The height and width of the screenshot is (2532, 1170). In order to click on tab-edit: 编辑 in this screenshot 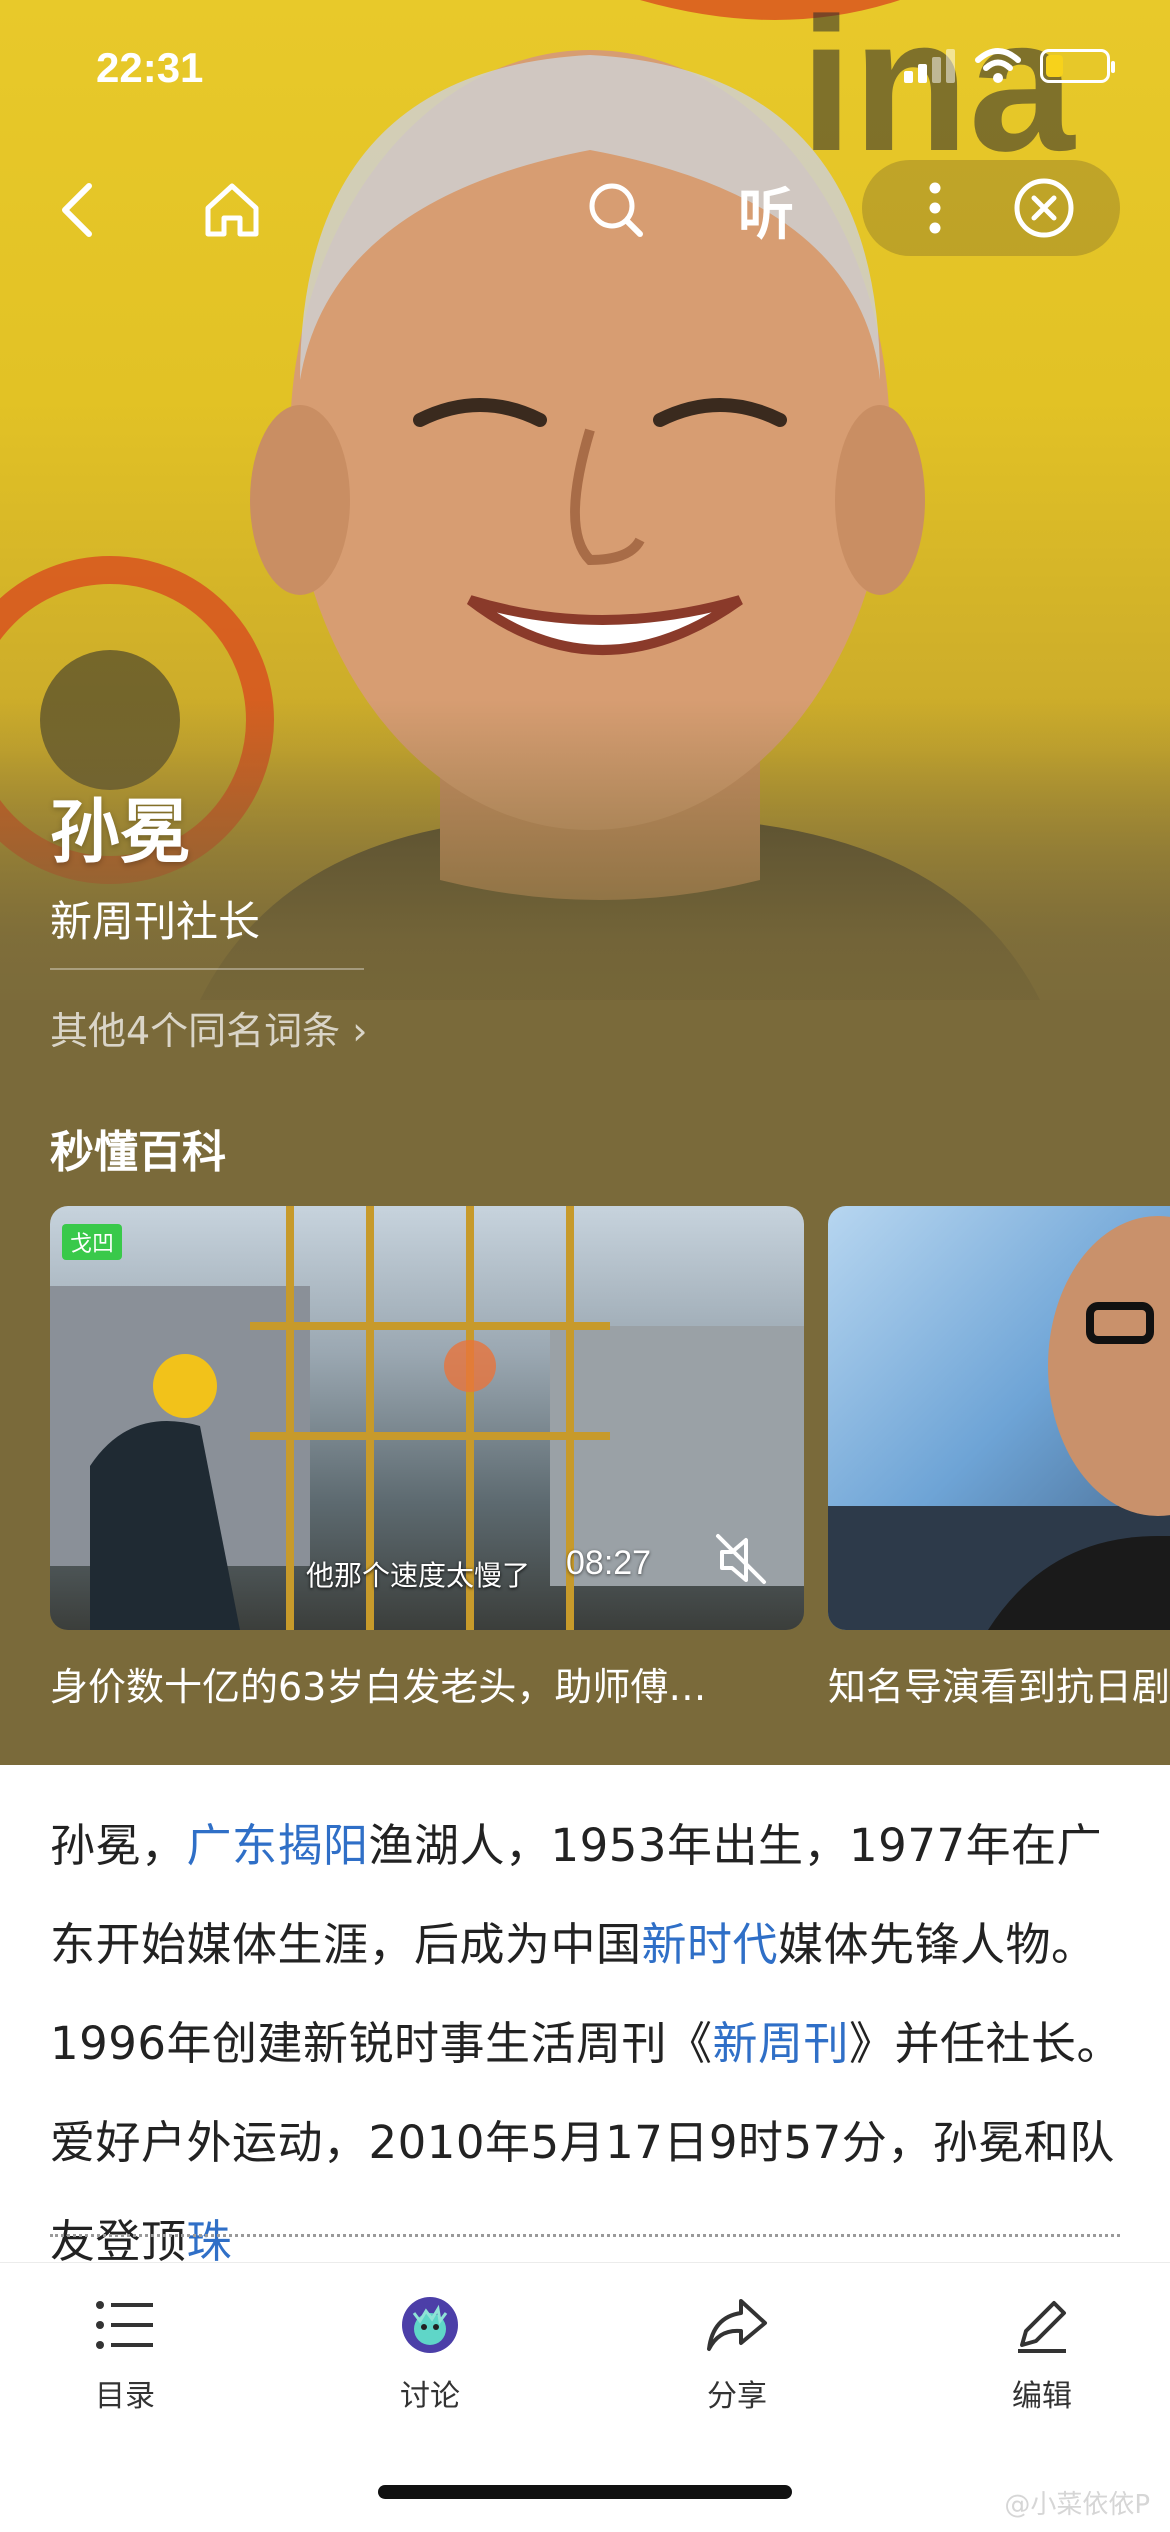, I will do `click(1042, 2354)`.